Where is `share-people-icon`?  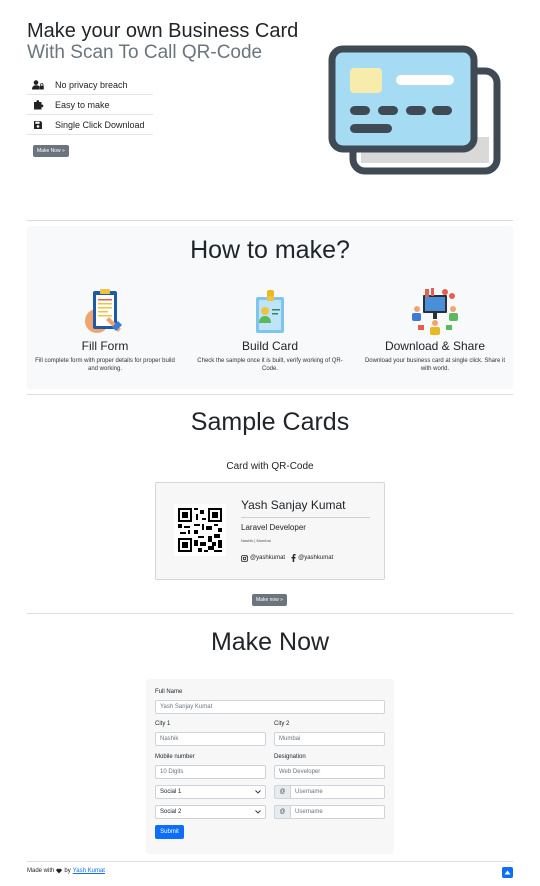
share-people-icon is located at coordinates (435, 311).